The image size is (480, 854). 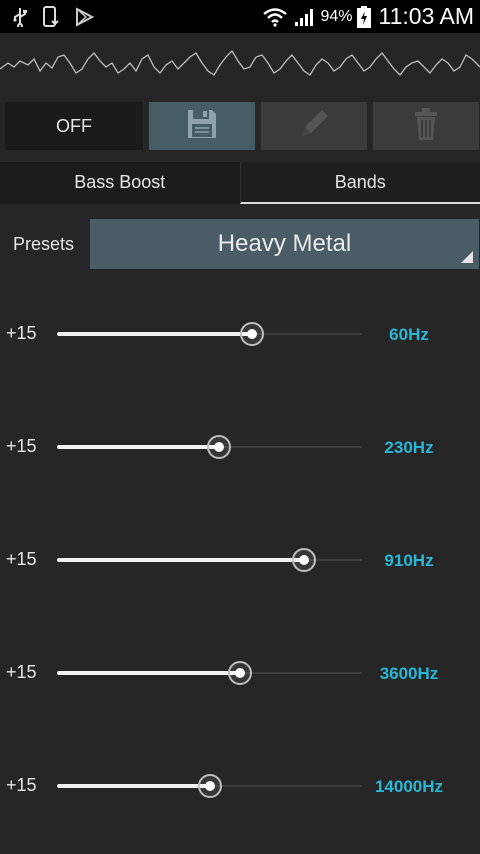 What do you see at coordinates (84, 16) in the screenshot?
I see `play-store-icon` at bounding box center [84, 16].